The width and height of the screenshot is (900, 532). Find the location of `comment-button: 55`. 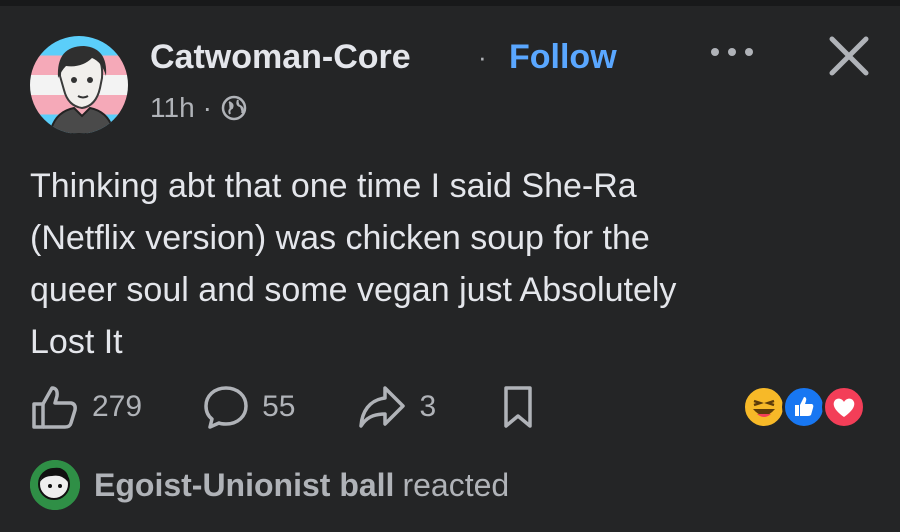

comment-button: 55 is located at coordinates (248, 407).